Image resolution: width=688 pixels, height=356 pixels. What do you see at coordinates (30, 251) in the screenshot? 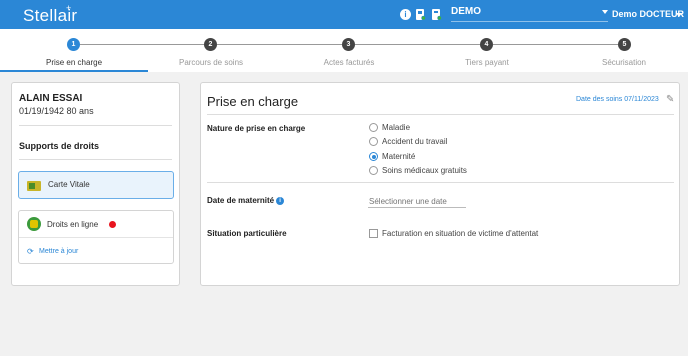
I see `refresh-icon: ⟳` at bounding box center [30, 251].